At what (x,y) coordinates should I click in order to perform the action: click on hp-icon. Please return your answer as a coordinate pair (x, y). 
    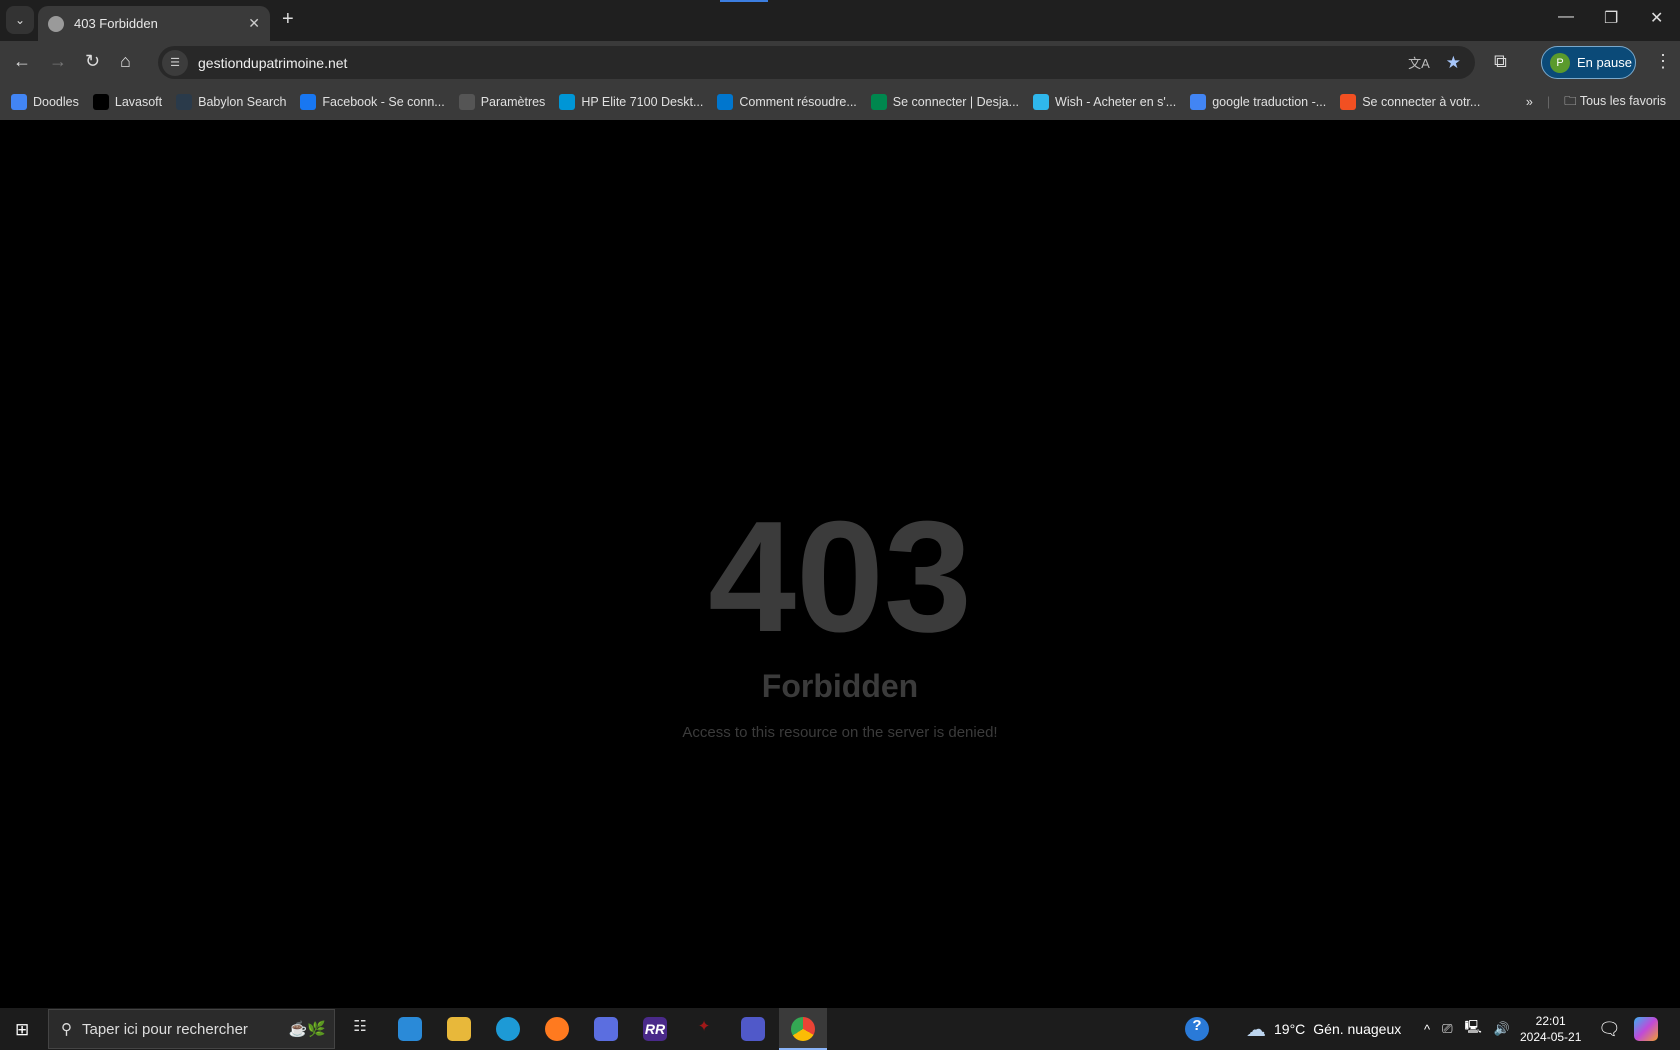
    Looking at the image, I should click on (567, 102).